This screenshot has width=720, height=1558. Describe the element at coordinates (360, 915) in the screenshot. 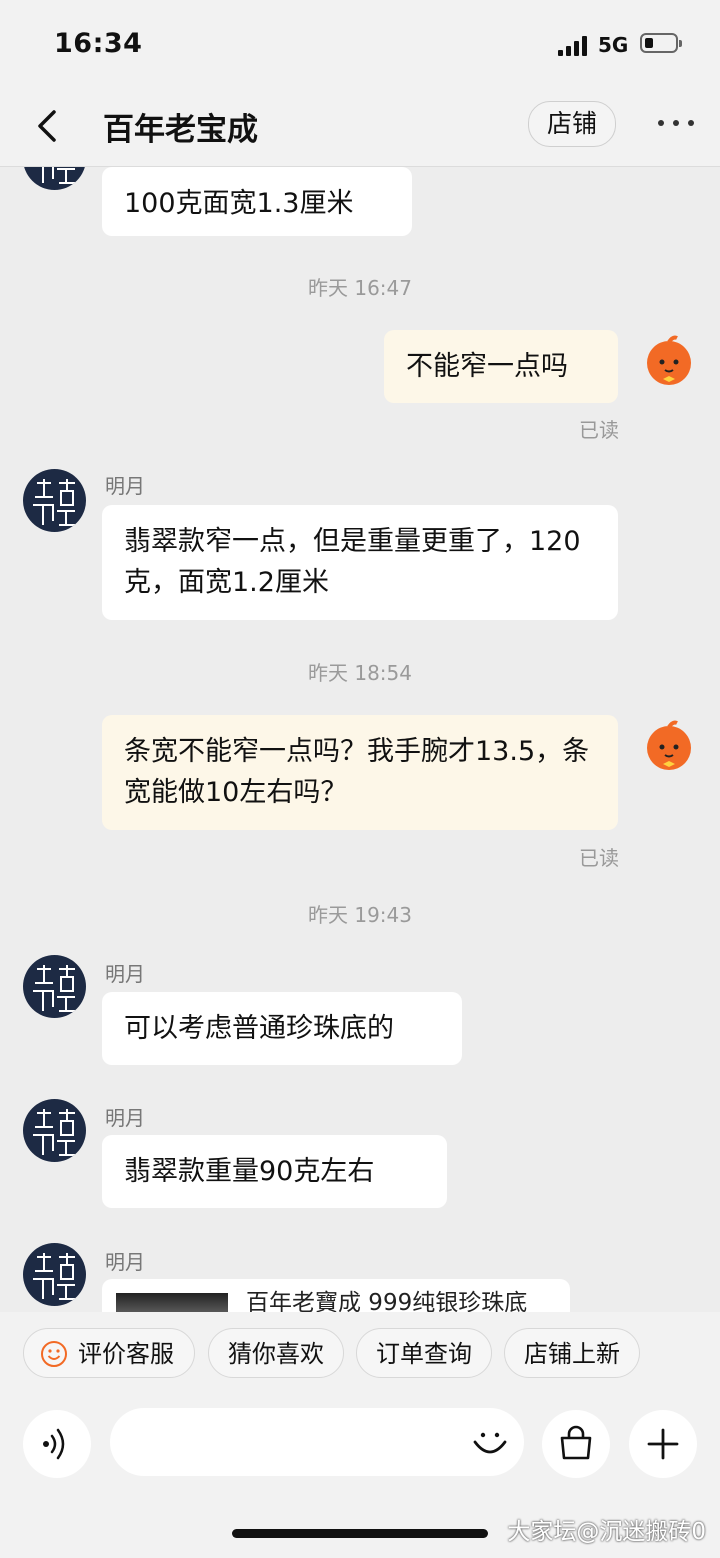

I see `timestamp: 昨天 19:43` at that location.